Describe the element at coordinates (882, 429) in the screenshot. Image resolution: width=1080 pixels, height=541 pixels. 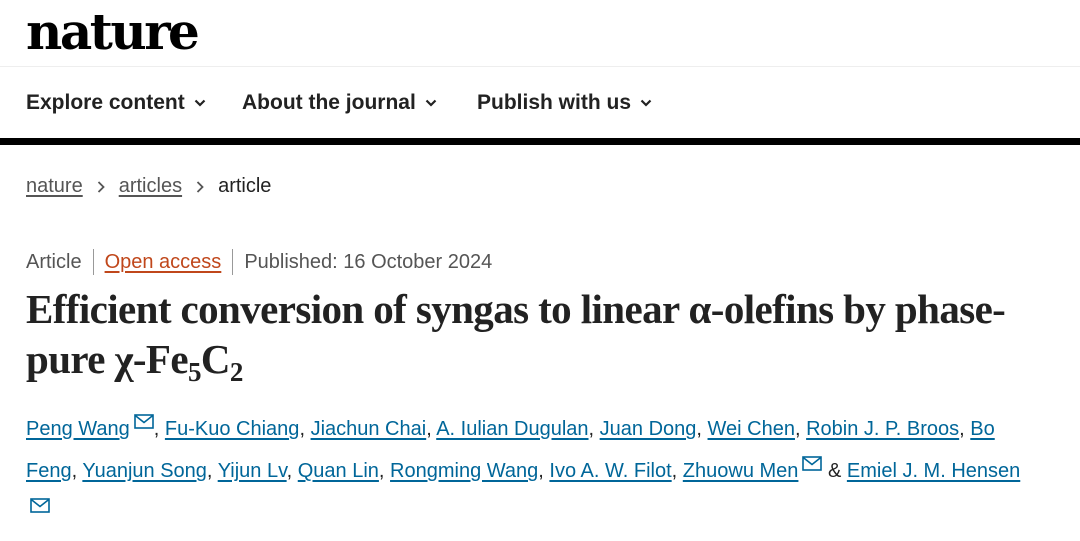
I see `author-link: Robin J. P. Broos` at that location.